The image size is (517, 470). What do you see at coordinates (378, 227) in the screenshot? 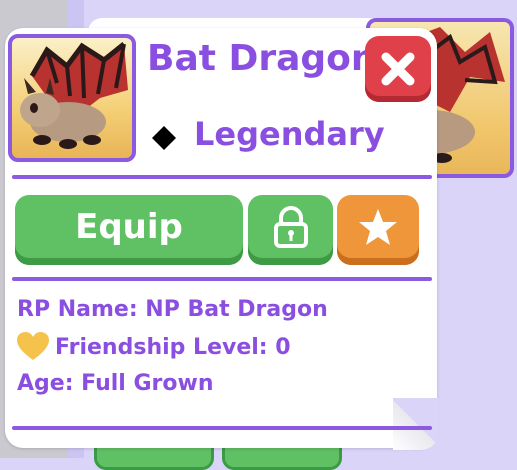
I see `star-icon` at bounding box center [378, 227].